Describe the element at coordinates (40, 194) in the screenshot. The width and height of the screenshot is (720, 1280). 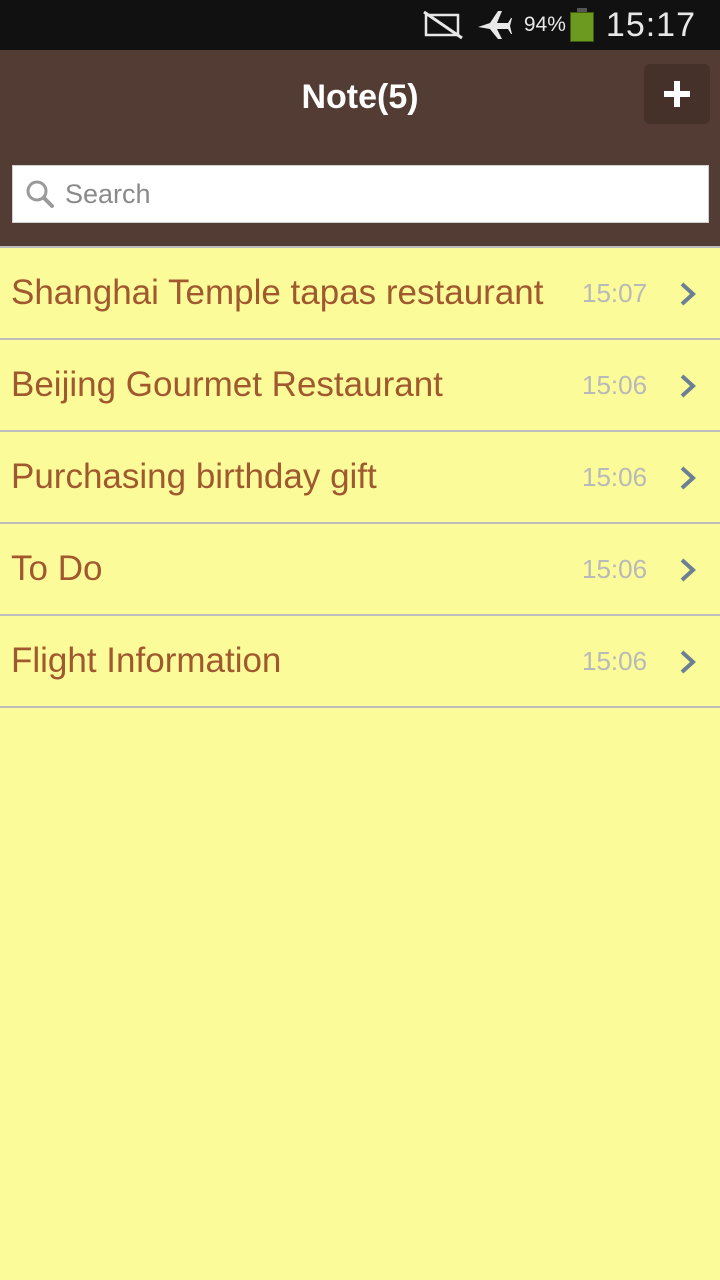
I see `search-icon` at that location.